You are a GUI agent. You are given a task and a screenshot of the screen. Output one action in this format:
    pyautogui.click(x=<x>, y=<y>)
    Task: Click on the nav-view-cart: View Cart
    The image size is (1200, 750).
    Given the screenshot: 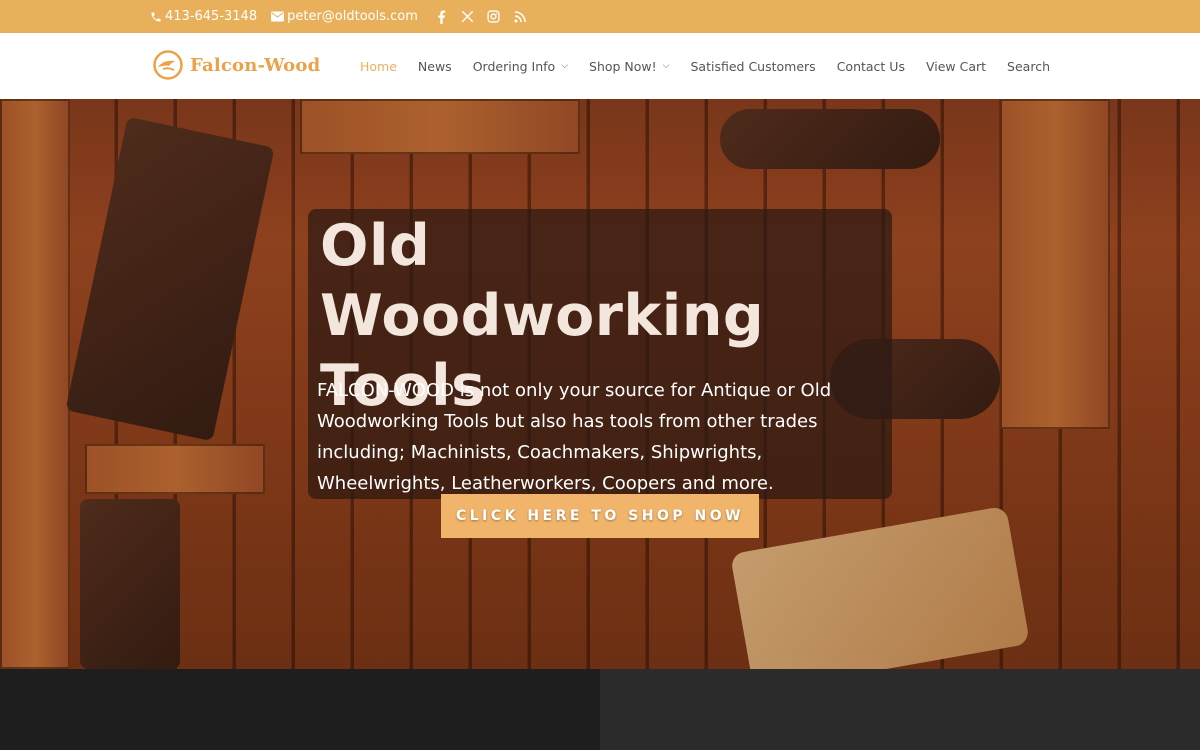 What is the action you would take?
    pyautogui.click(x=956, y=66)
    